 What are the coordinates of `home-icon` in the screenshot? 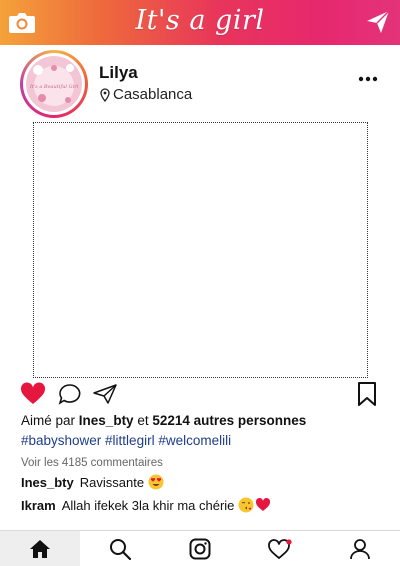 It's located at (40, 549).